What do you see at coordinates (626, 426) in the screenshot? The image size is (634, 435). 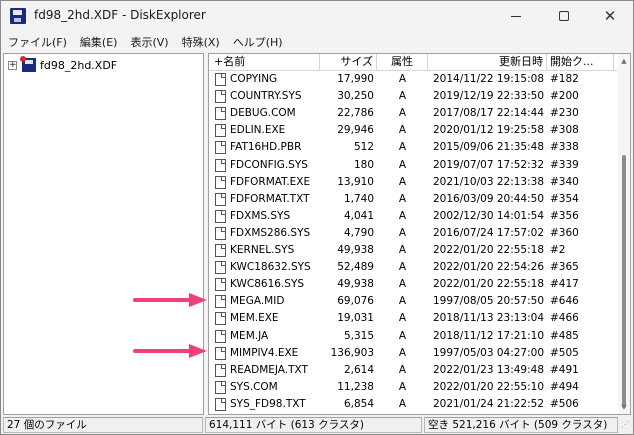 I see `resize-grip-icon: ⋰` at bounding box center [626, 426].